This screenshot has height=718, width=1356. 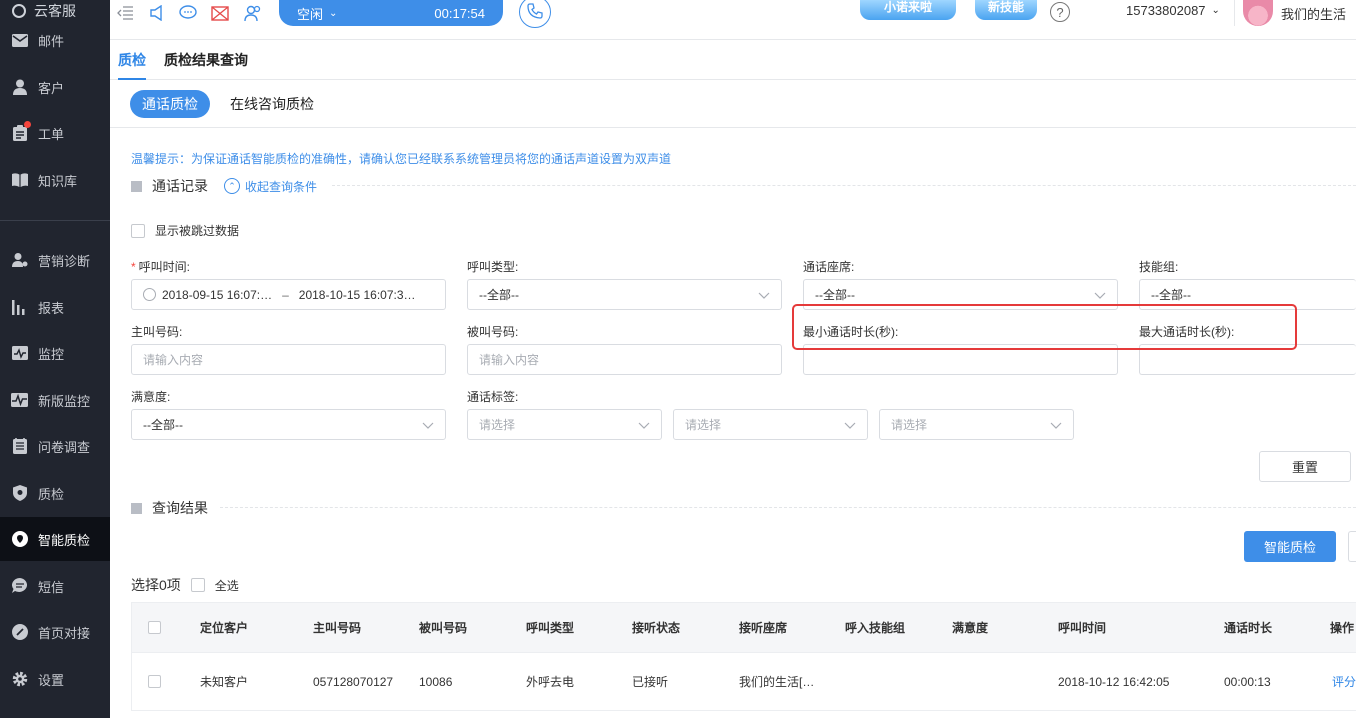 I want to click on announcement-icon, so click(x=157, y=13).